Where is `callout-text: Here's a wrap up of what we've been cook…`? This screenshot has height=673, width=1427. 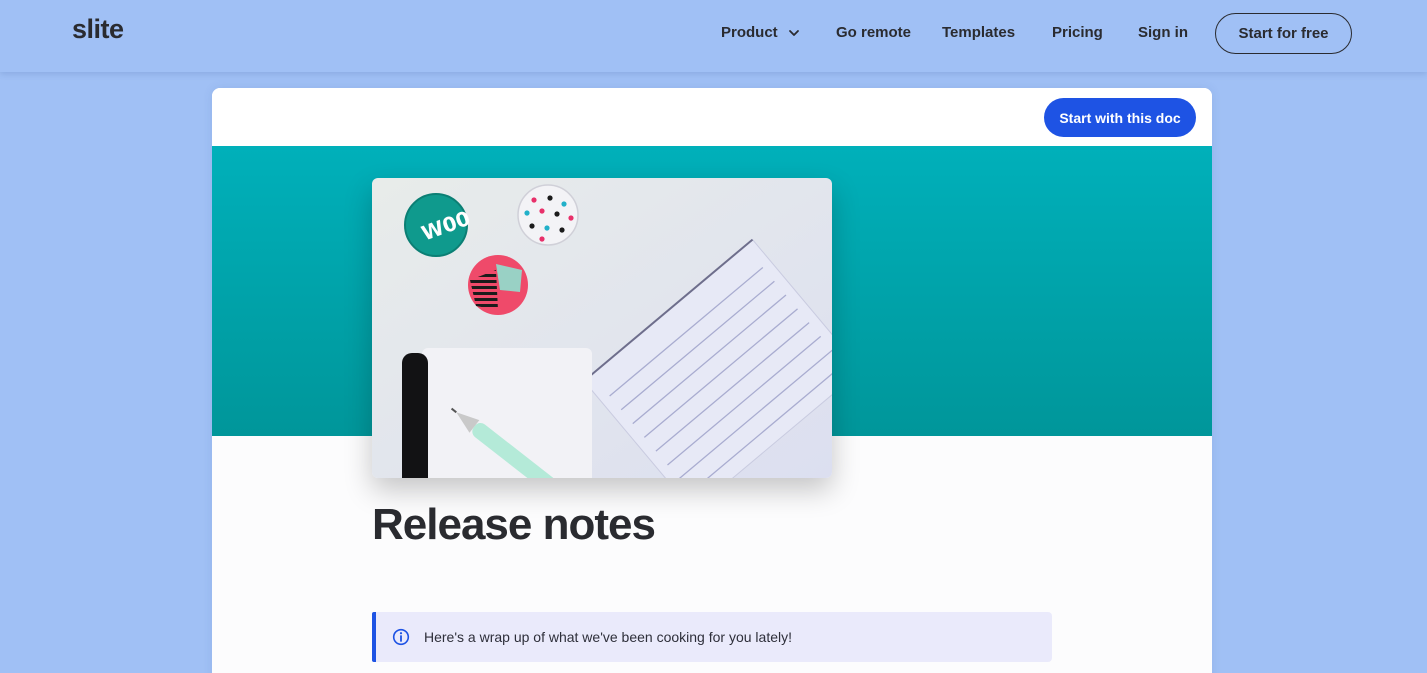 callout-text: Here's a wrap up of what we've been cook… is located at coordinates (608, 637).